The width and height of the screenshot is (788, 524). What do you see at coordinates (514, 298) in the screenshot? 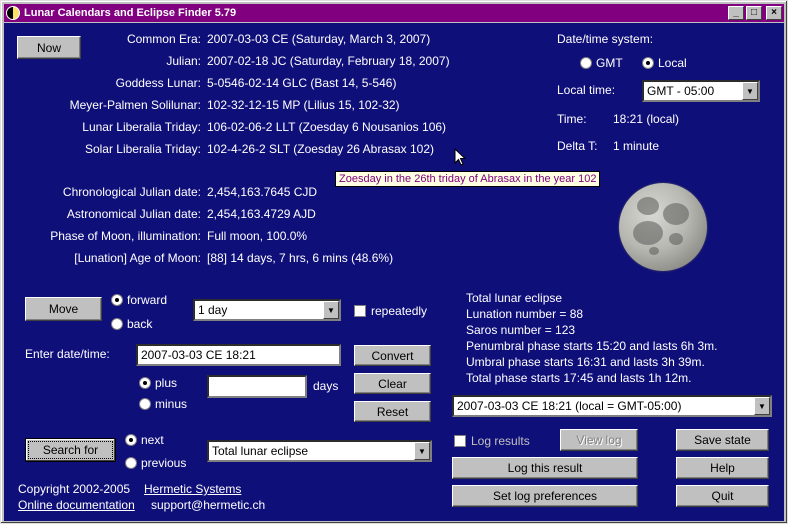
I see `eclipse-info-line: Total lunar eclipse` at bounding box center [514, 298].